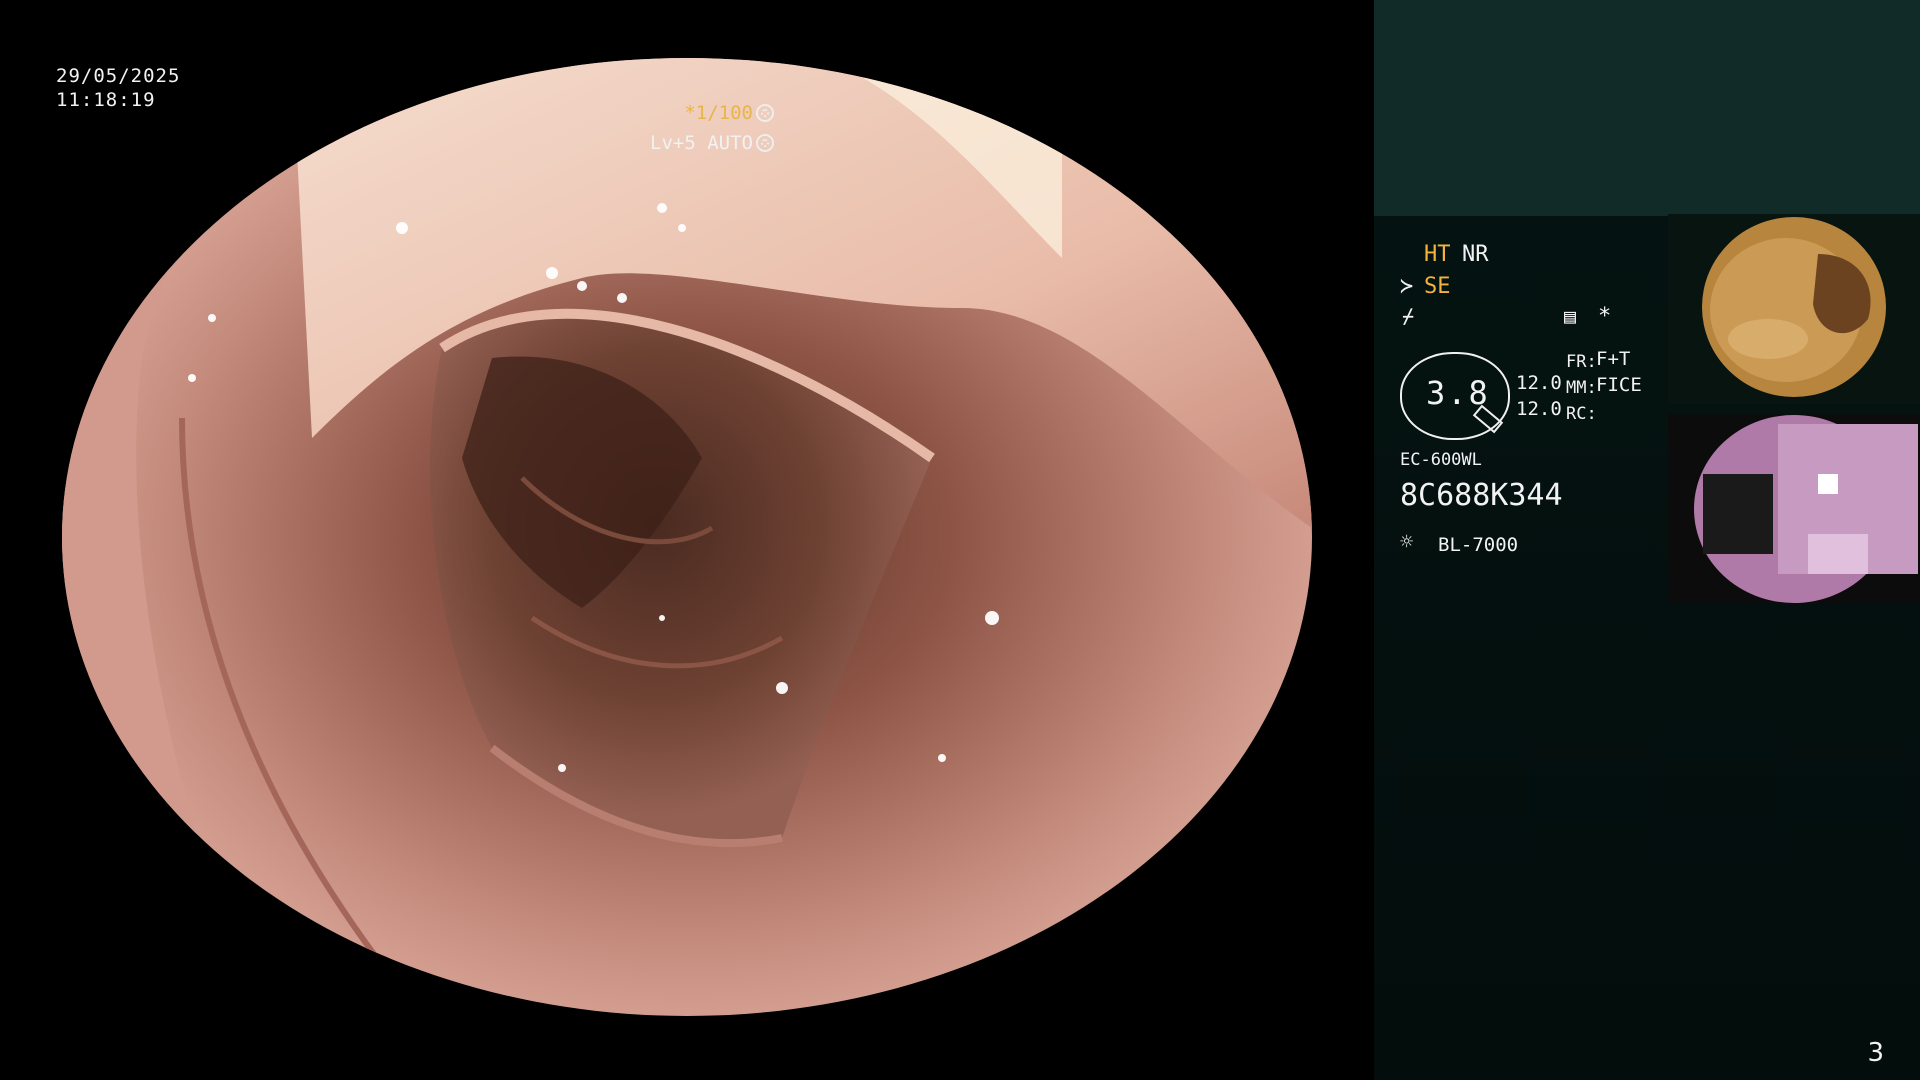 This screenshot has height=1080, width=1920. What do you see at coordinates (106, 100) in the screenshot?
I see `time-text: 11:18:19` at bounding box center [106, 100].